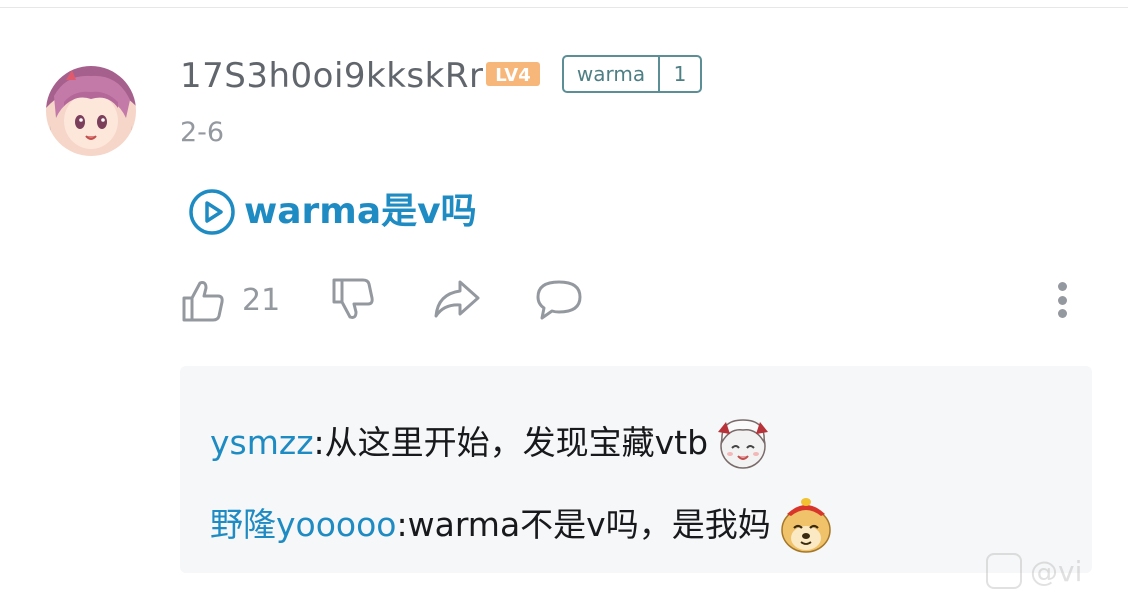  I want to click on avatar-image, so click(91, 111).